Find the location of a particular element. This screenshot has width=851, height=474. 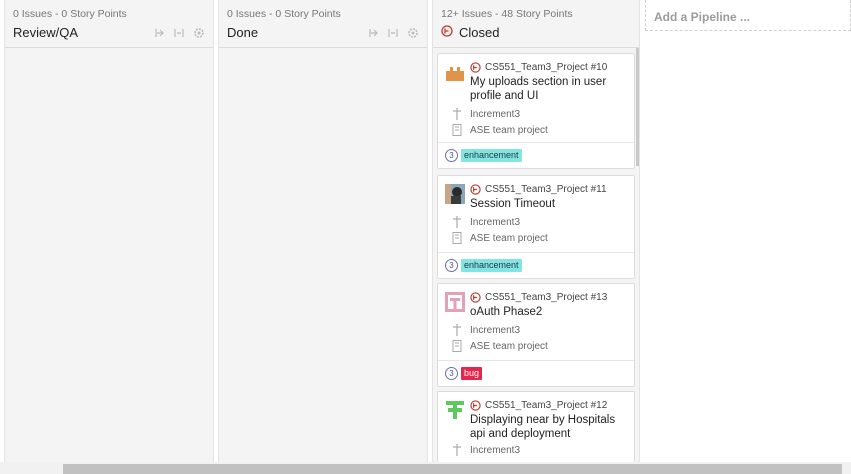

pink-identicon-icon is located at coordinates (455, 302).